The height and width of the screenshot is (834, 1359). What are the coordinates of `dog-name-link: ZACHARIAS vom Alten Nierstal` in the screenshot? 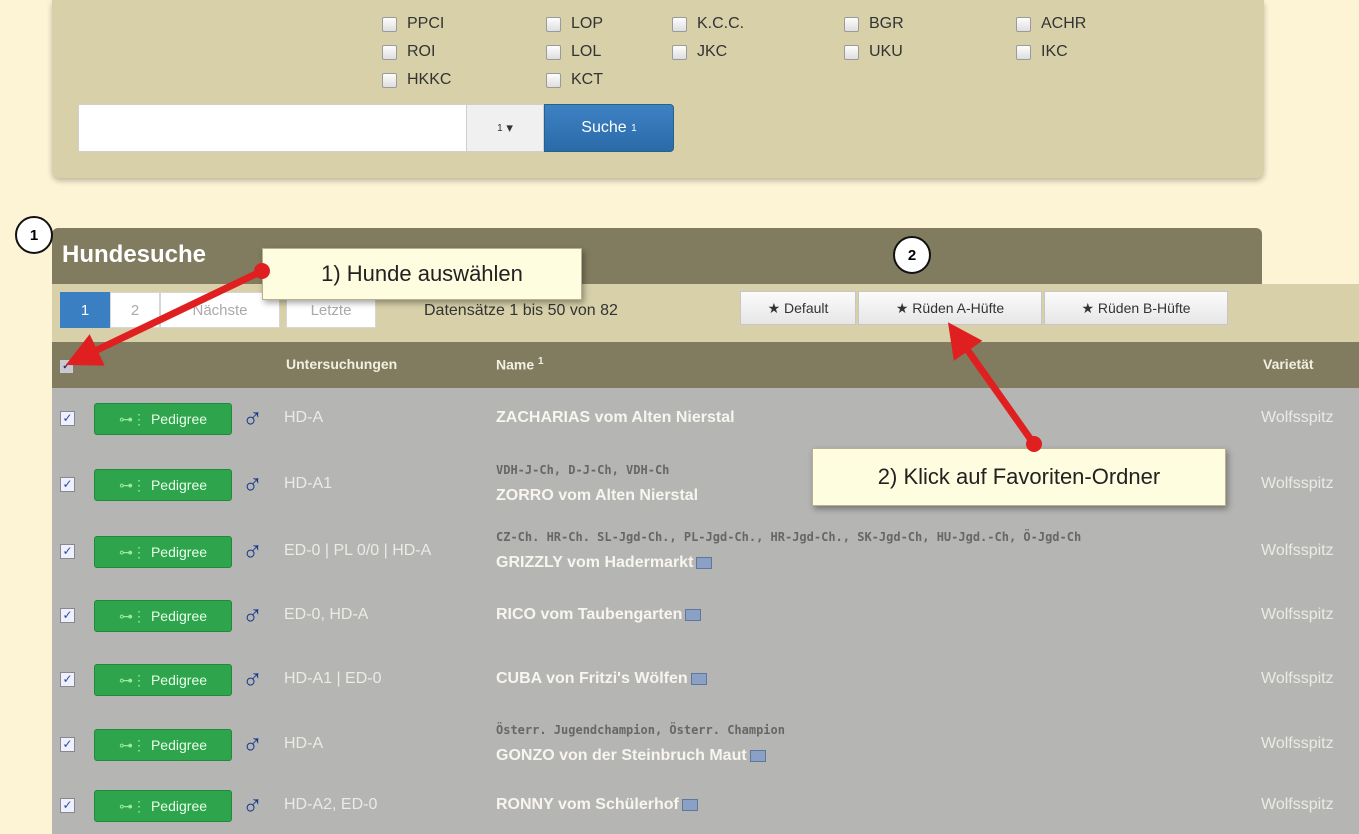 It's located at (615, 418).